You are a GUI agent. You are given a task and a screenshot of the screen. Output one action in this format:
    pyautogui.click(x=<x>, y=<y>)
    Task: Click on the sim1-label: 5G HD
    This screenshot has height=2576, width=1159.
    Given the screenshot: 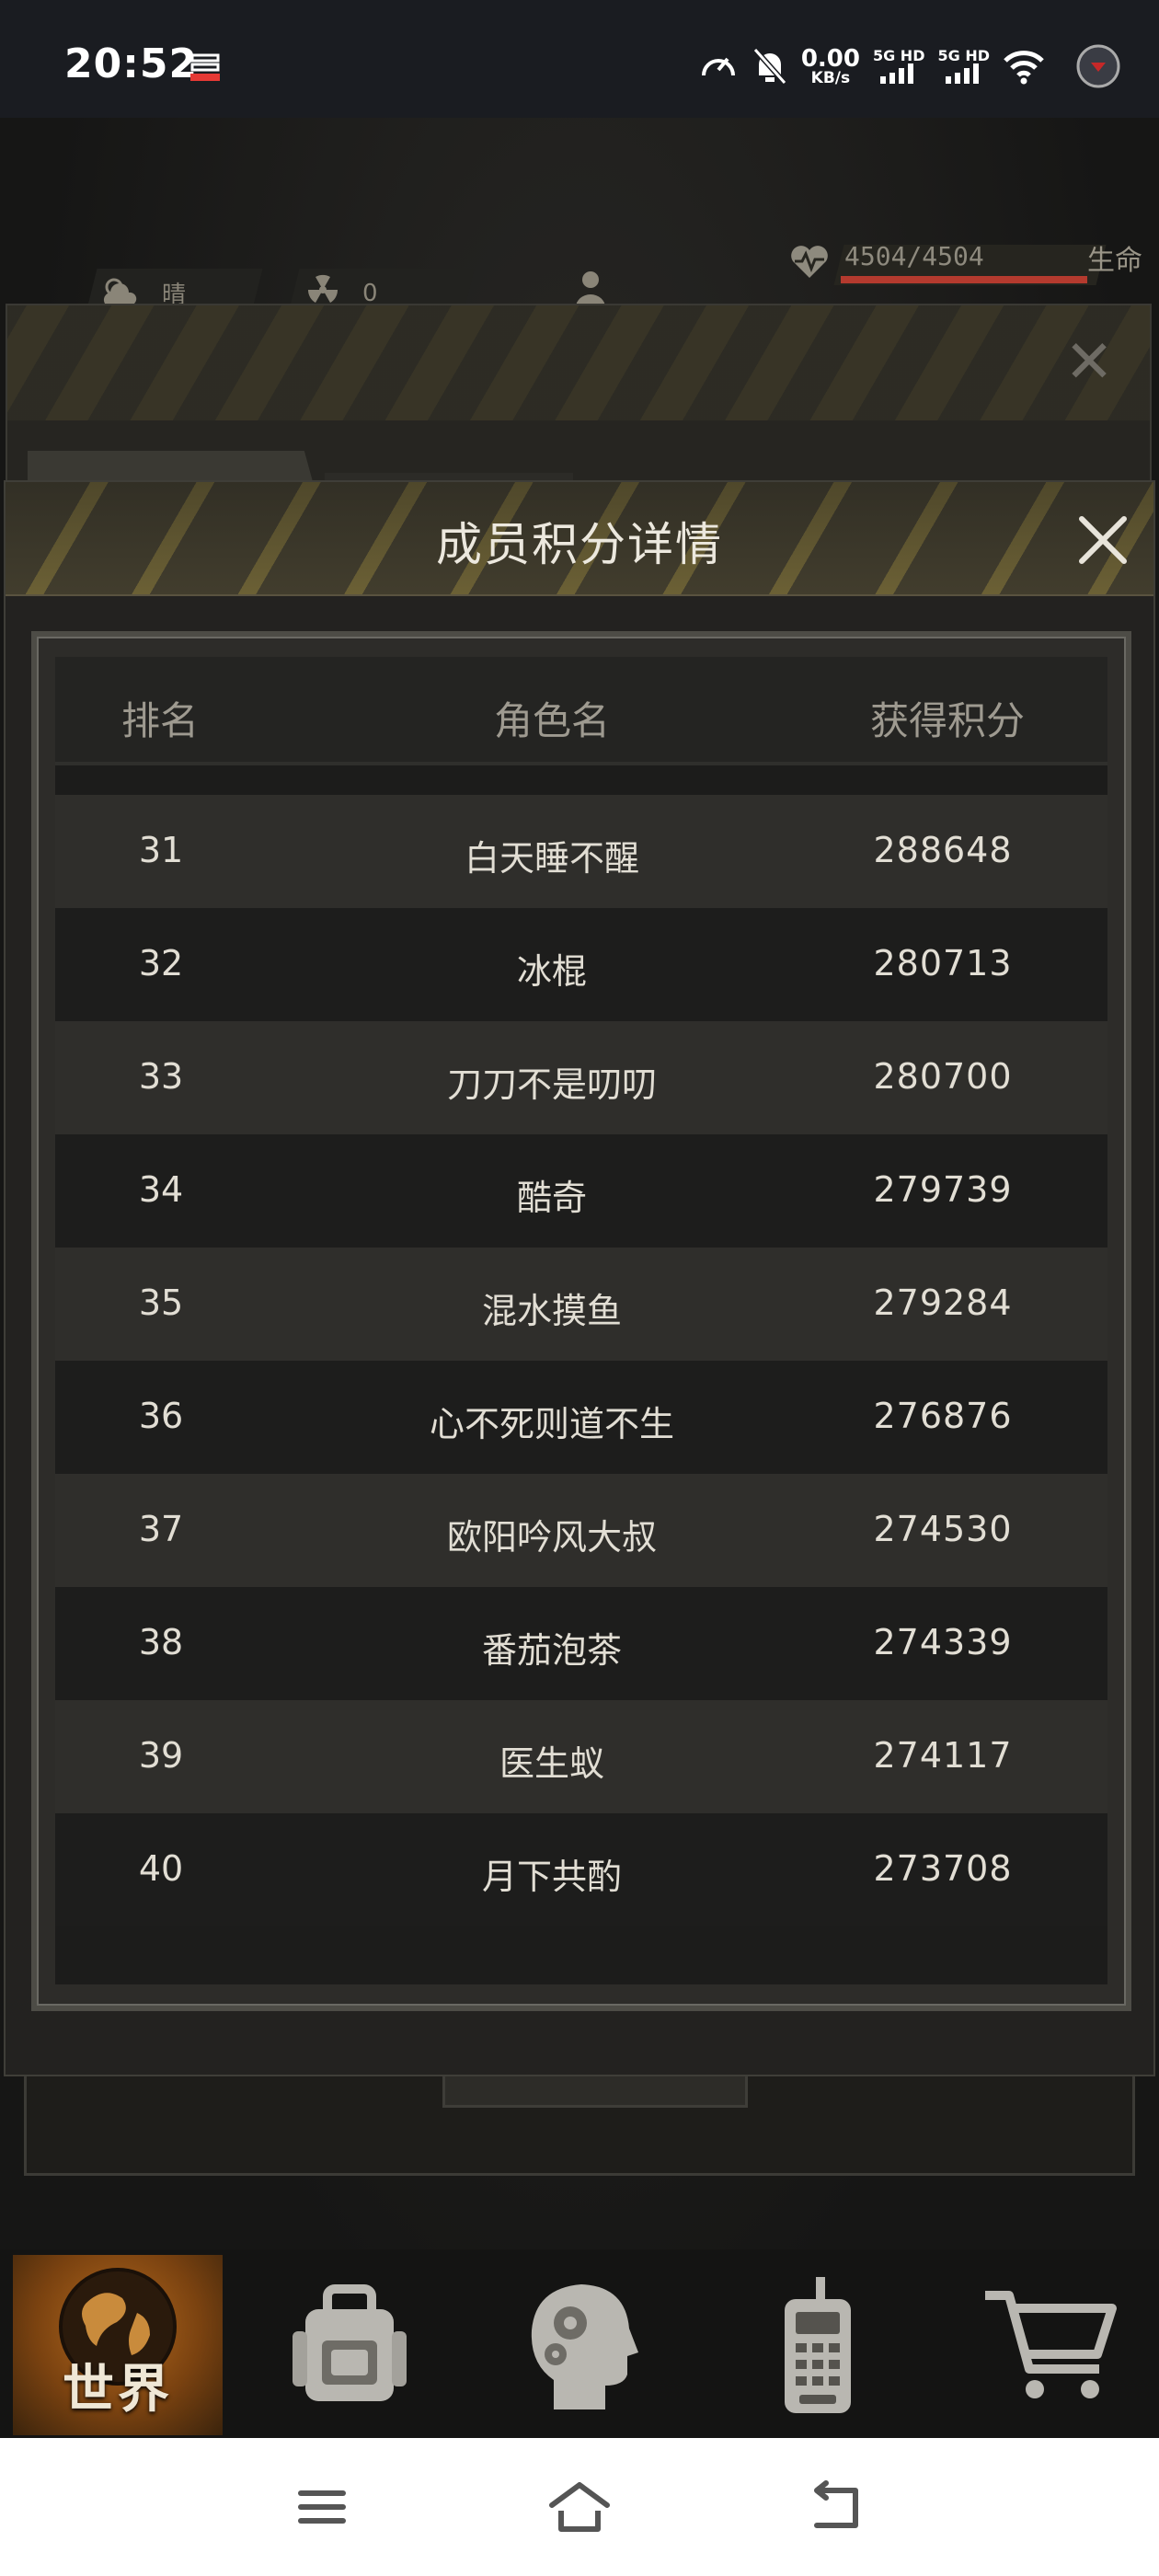 What is the action you would take?
    pyautogui.click(x=898, y=55)
    